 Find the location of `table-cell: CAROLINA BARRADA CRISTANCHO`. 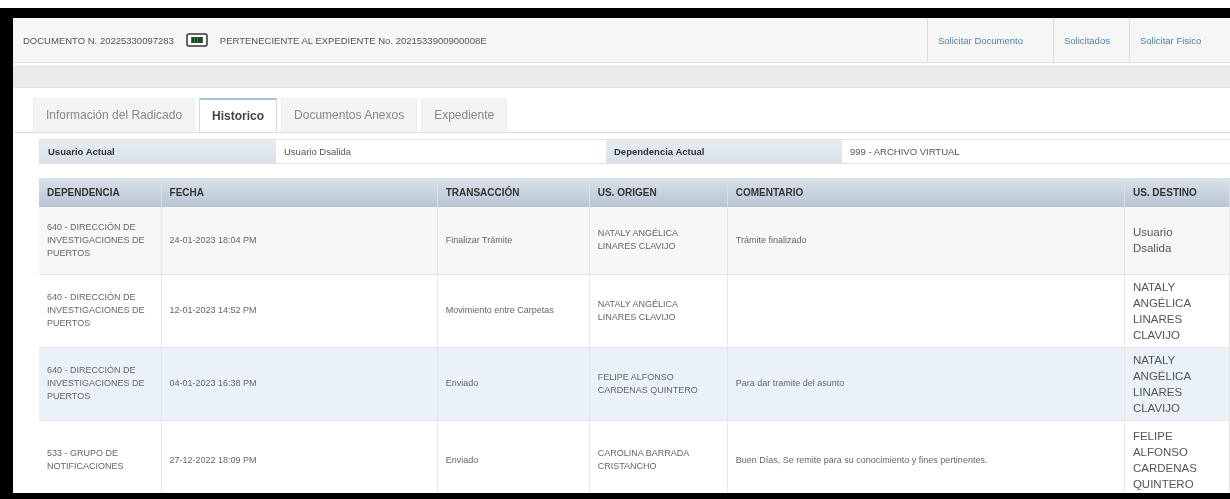

table-cell: CAROLINA BARRADA CRISTANCHO is located at coordinates (643, 459).